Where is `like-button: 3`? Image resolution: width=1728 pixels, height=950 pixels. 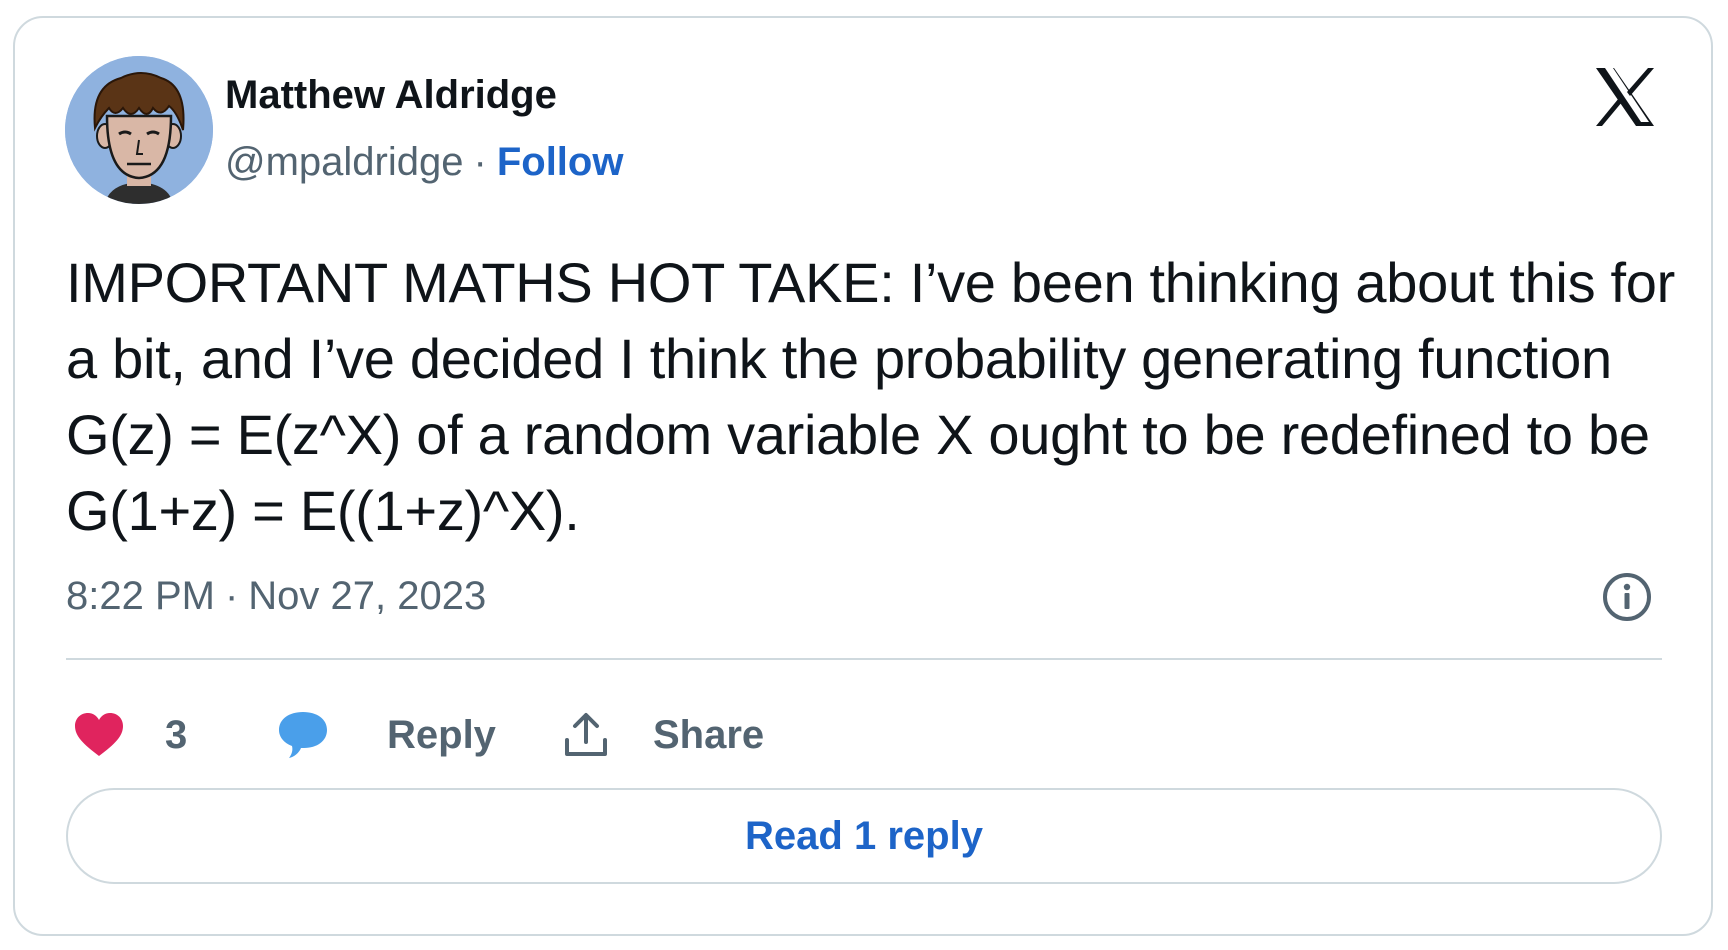
like-button: 3 is located at coordinates (130, 735).